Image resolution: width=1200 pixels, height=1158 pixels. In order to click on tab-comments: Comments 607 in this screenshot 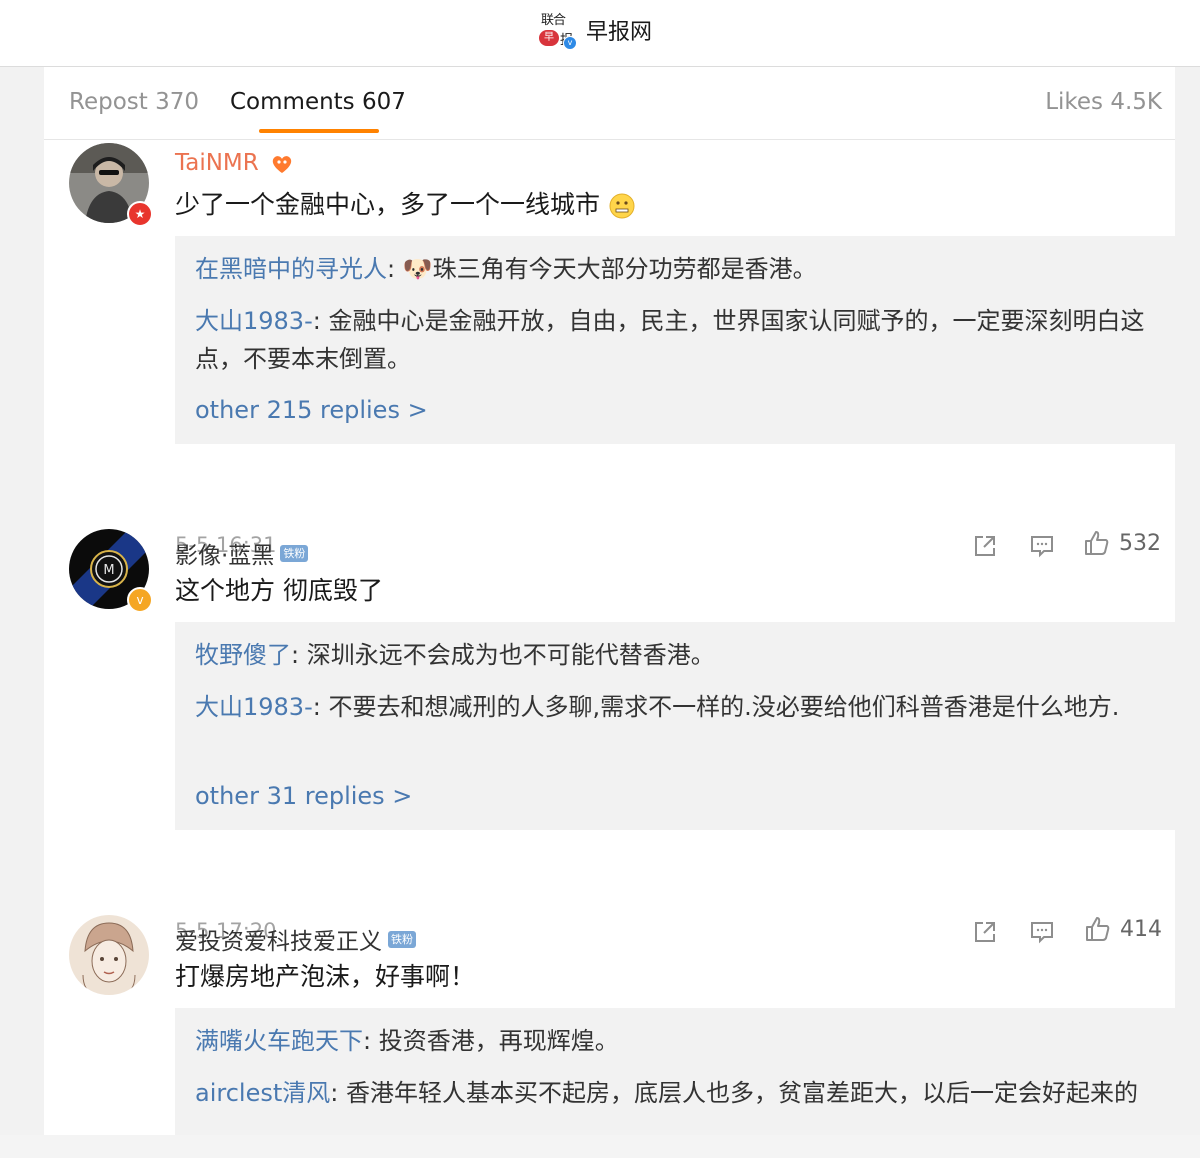, I will do `click(318, 102)`.